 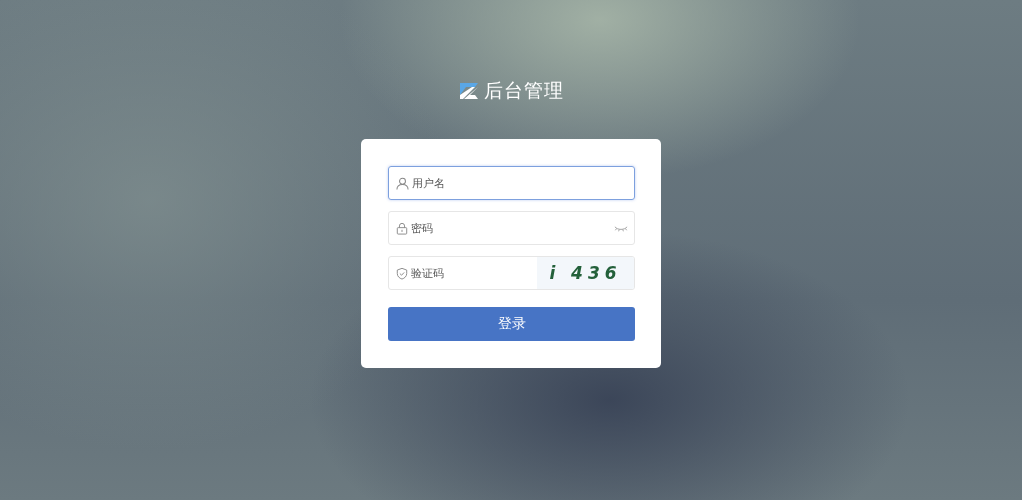 I want to click on captcha-image: i 436, so click(x=585, y=273).